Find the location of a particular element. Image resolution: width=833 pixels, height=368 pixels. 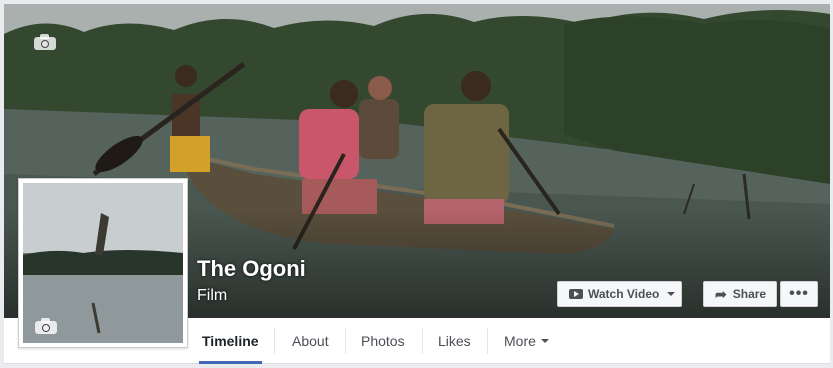

tab-about: About is located at coordinates (310, 341).